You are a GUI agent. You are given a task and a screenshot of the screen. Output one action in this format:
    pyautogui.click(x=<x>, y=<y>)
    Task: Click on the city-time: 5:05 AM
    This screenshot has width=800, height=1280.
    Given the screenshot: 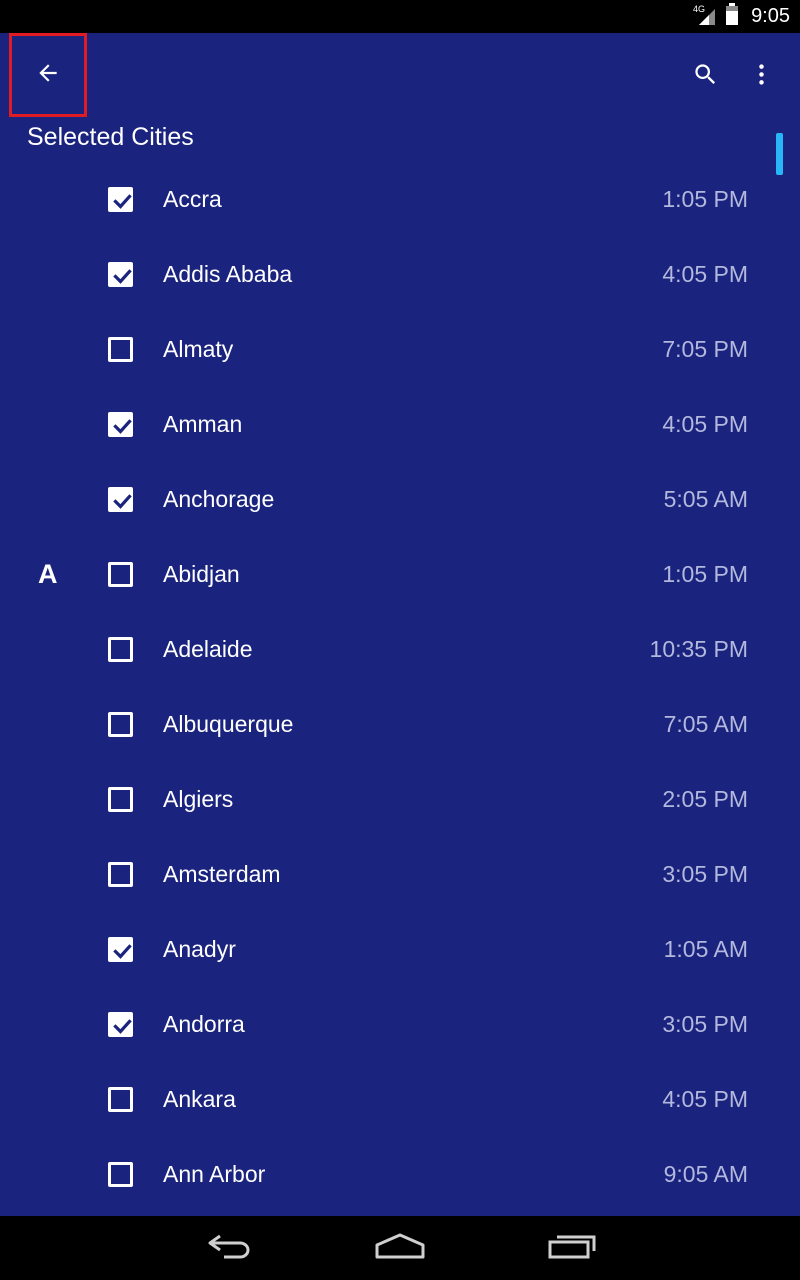 What is the action you would take?
    pyautogui.click(x=705, y=499)
    